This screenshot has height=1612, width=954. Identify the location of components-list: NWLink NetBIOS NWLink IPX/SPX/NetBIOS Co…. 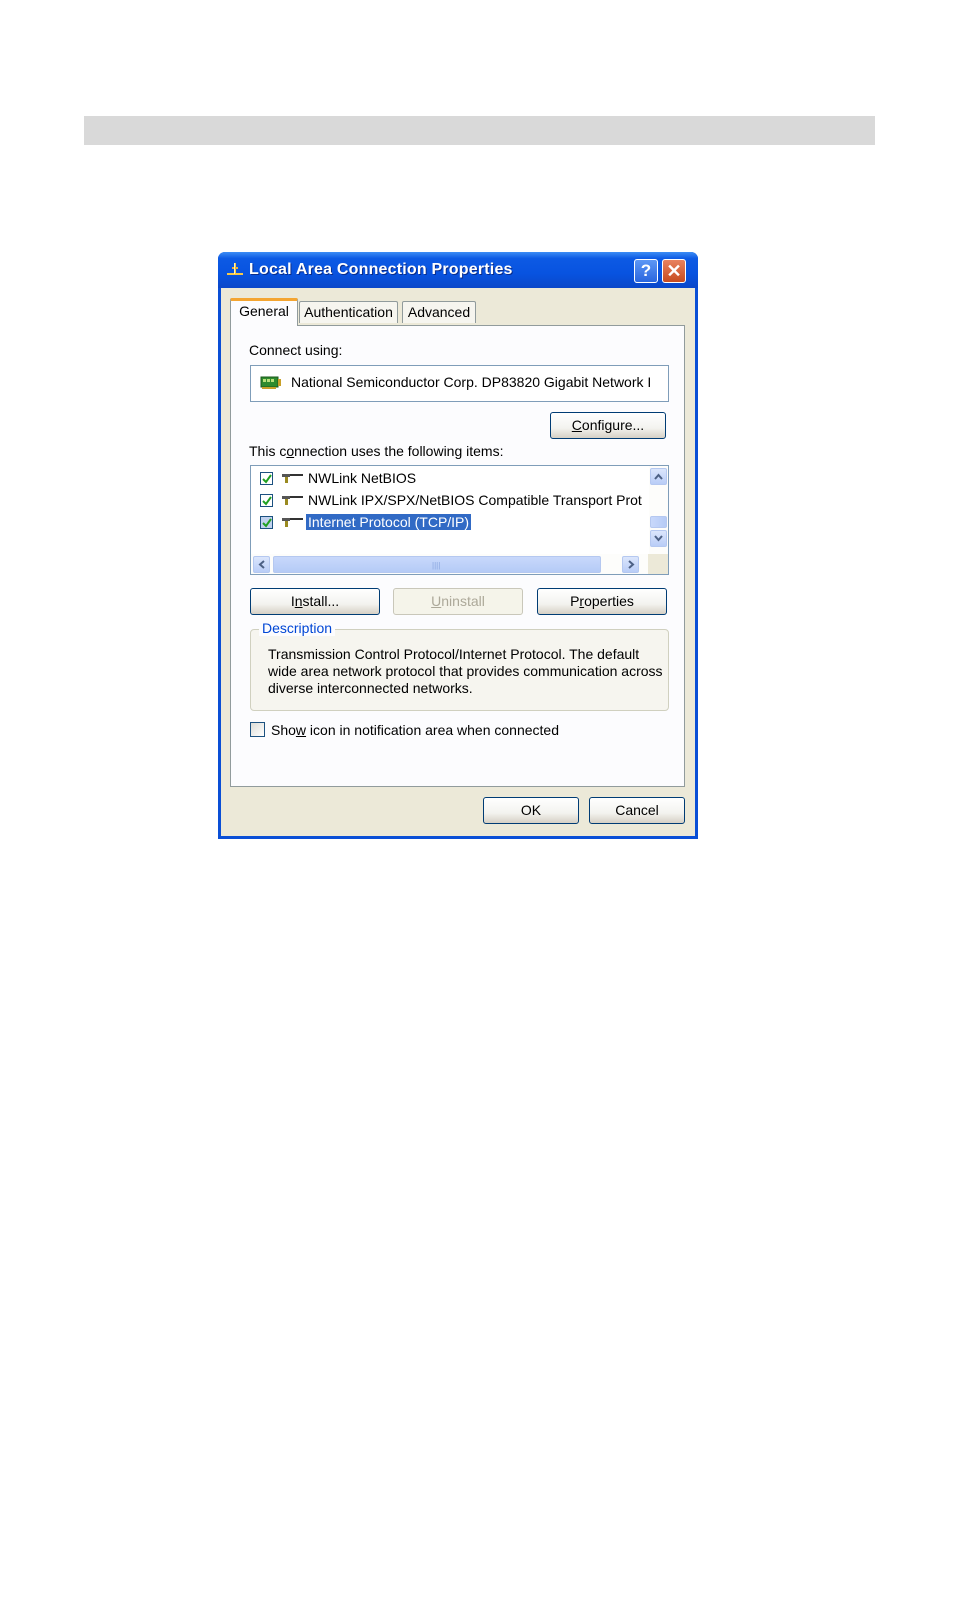
(459, 520).